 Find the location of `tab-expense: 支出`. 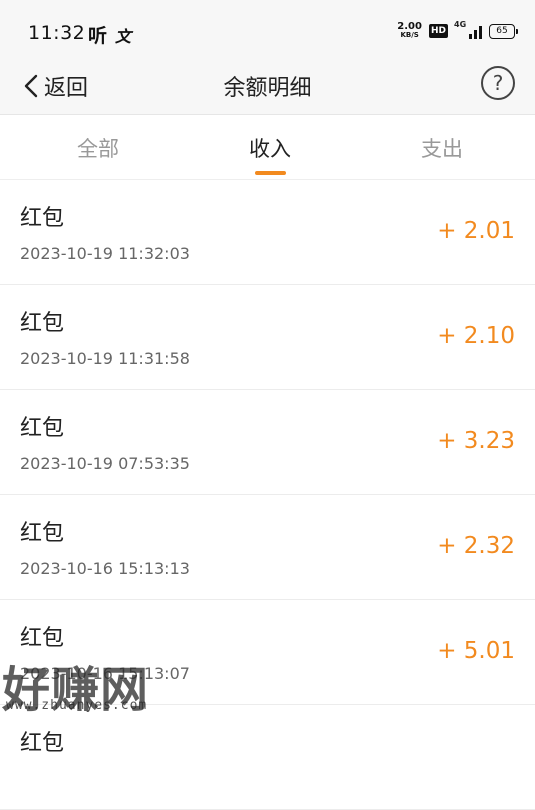

tab-expense: 支出 is located at coordinates (442, 148).